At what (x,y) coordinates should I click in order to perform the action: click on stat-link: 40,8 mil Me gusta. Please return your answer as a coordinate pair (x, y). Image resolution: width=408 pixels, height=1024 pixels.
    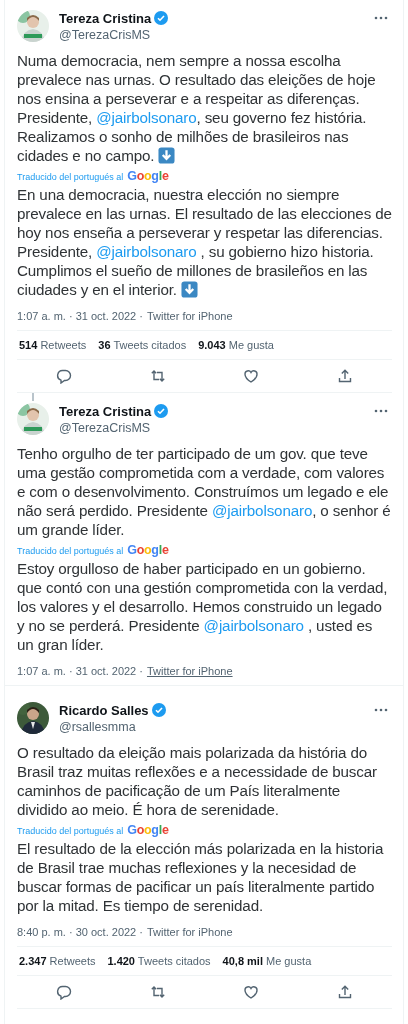
    Looking at the image, I should click on (267, 961).